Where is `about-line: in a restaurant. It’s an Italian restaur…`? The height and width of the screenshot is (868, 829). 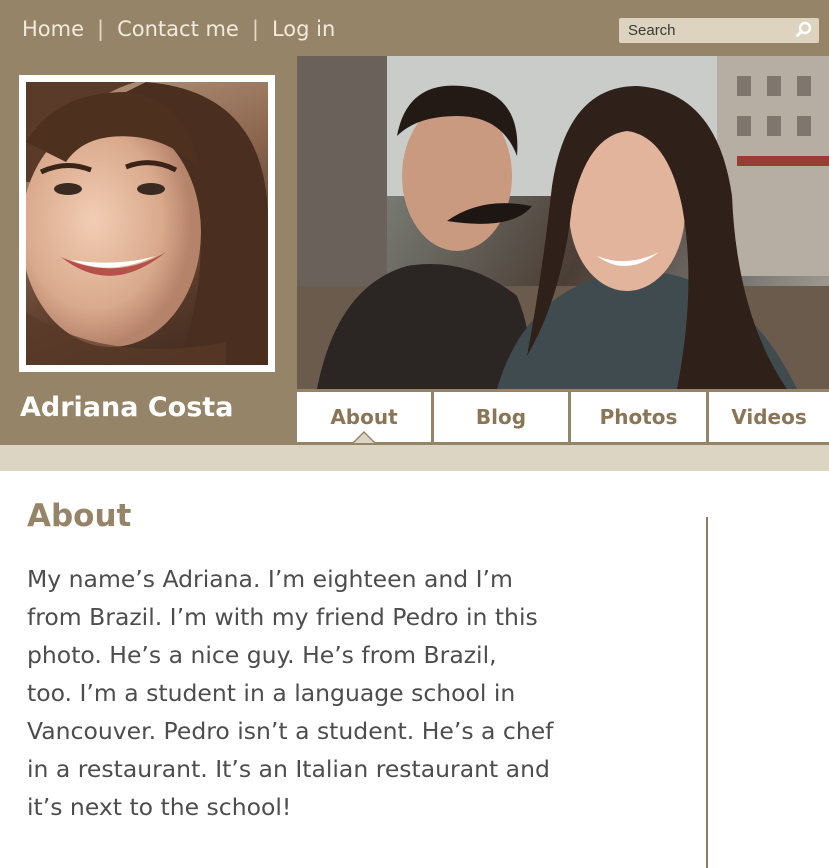
about-line: in a restaurant. It’s an Italian restaur… is located at coordinates (288, 769).